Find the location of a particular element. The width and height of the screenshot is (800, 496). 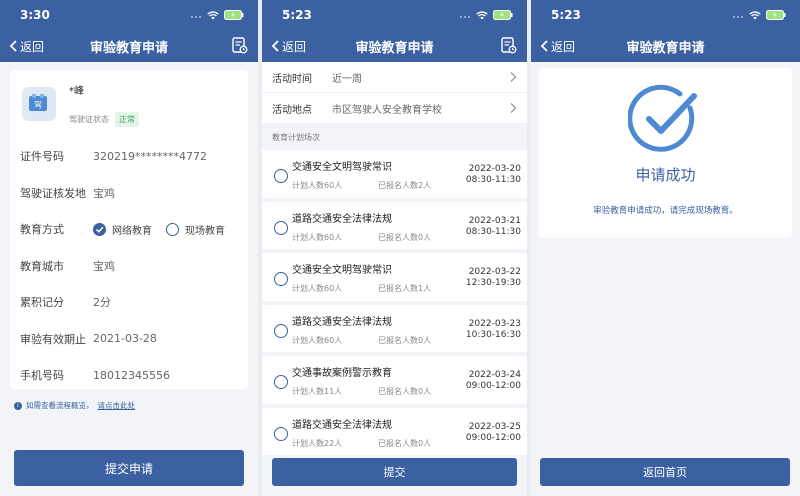

activity-place-row: 活动地点 市区驾驶人安全教育学校 is located at coordinates (394, 108).